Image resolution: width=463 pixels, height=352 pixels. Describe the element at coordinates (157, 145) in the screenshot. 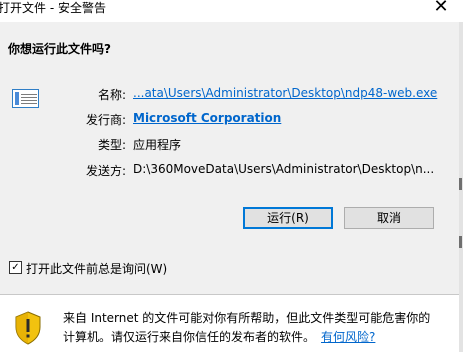

I see `type-value: 应用程序` at that location.